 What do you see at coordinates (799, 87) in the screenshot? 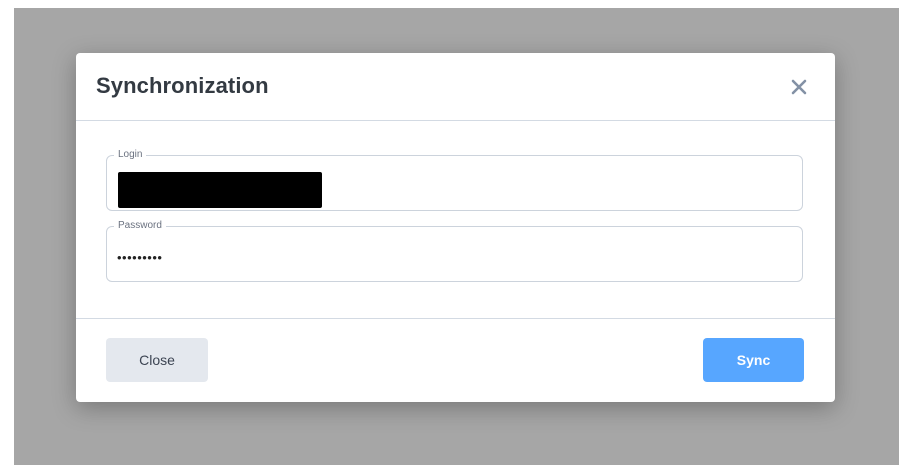
I see `close-icon` at bounding box center [799, 87].